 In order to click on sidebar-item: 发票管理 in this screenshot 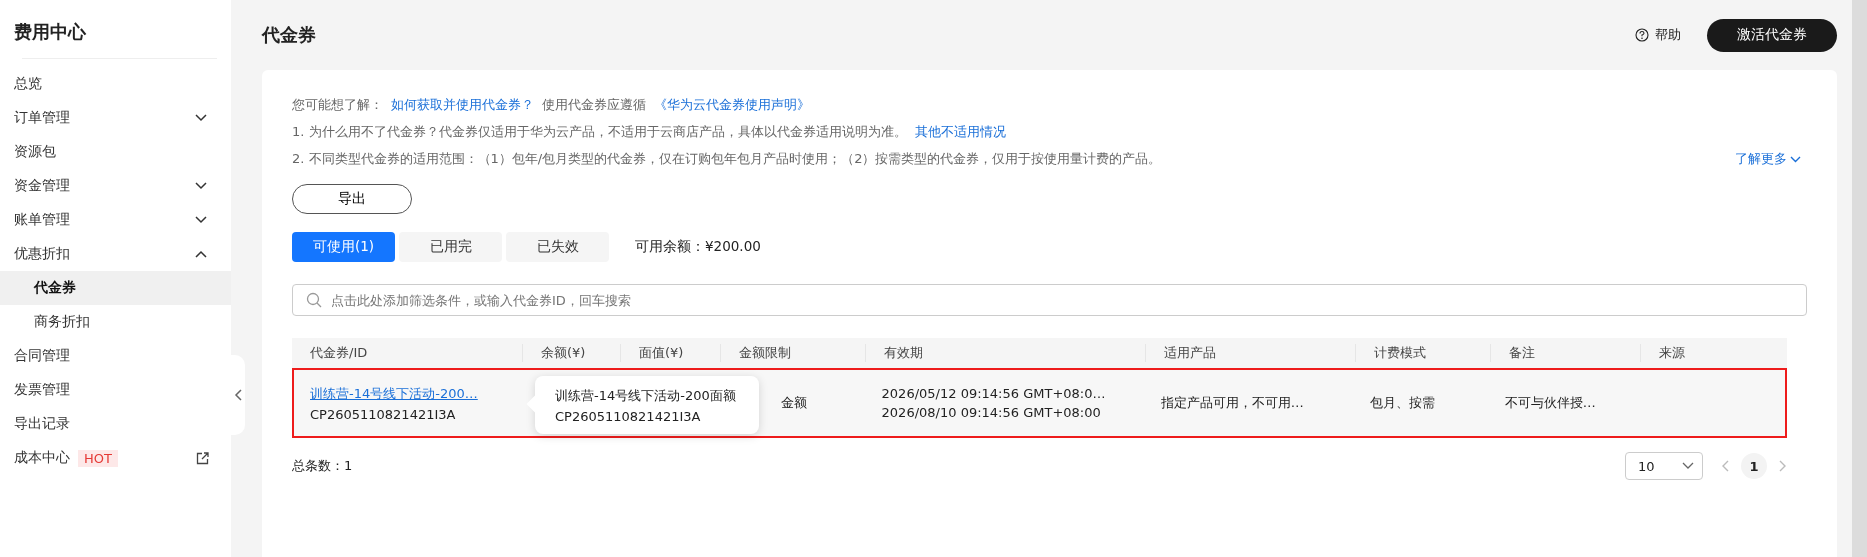, I will do `click(115, 390)`.